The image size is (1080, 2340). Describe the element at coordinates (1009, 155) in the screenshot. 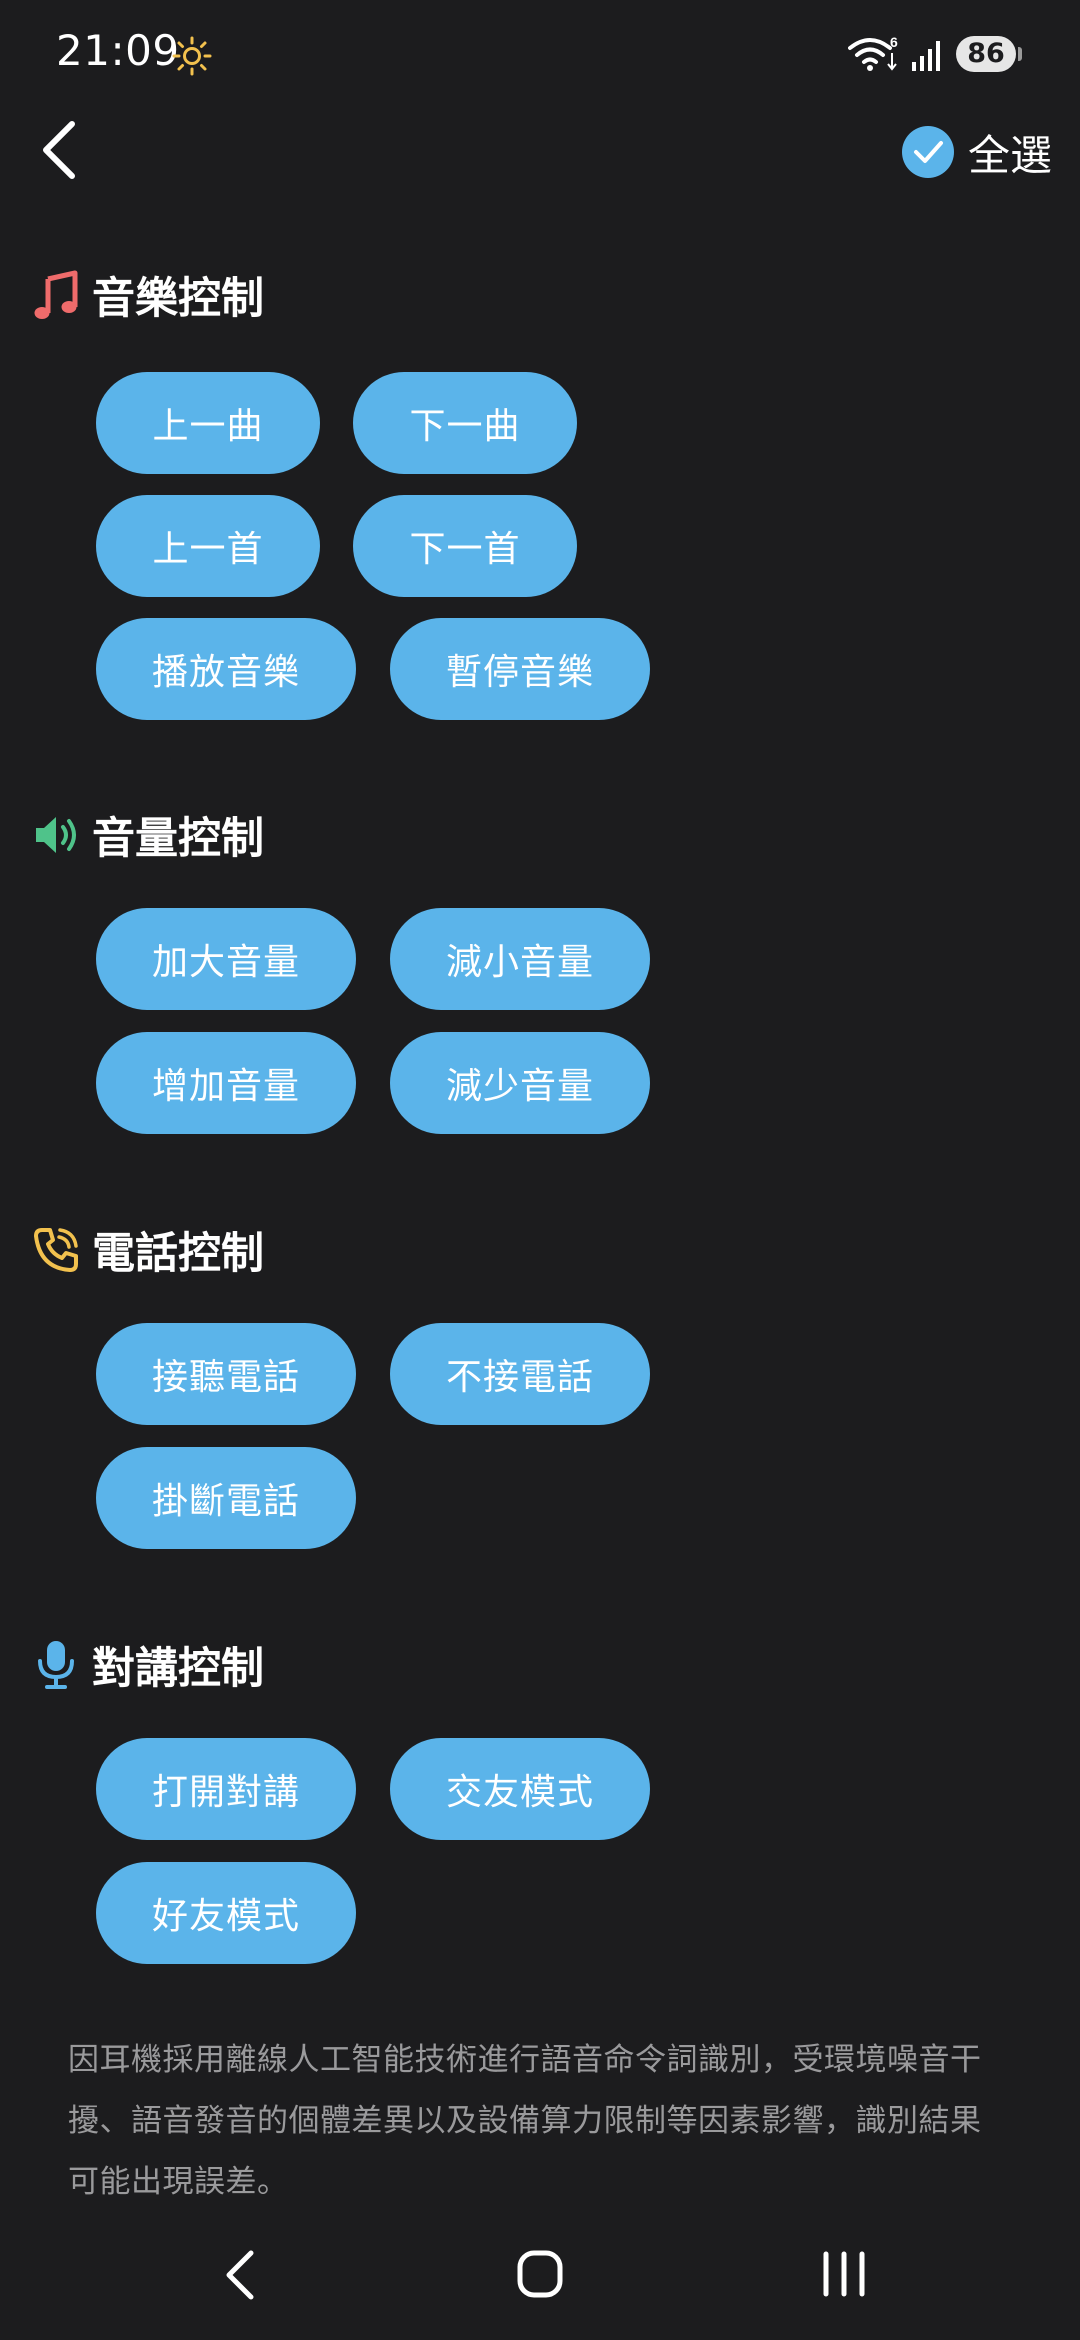

I see `select-all-label: 全選` at that location.